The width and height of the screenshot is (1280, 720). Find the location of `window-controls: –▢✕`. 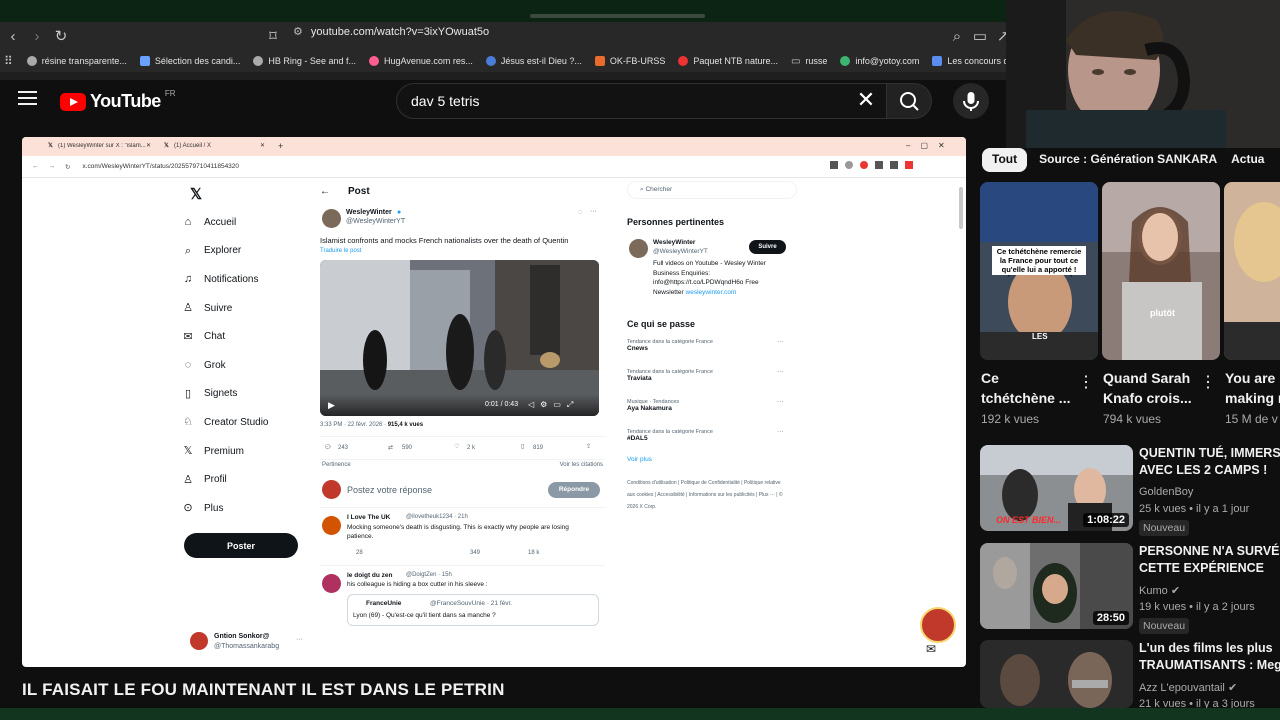

window-controls: –▢✕ is located at coordinates (930, 145).